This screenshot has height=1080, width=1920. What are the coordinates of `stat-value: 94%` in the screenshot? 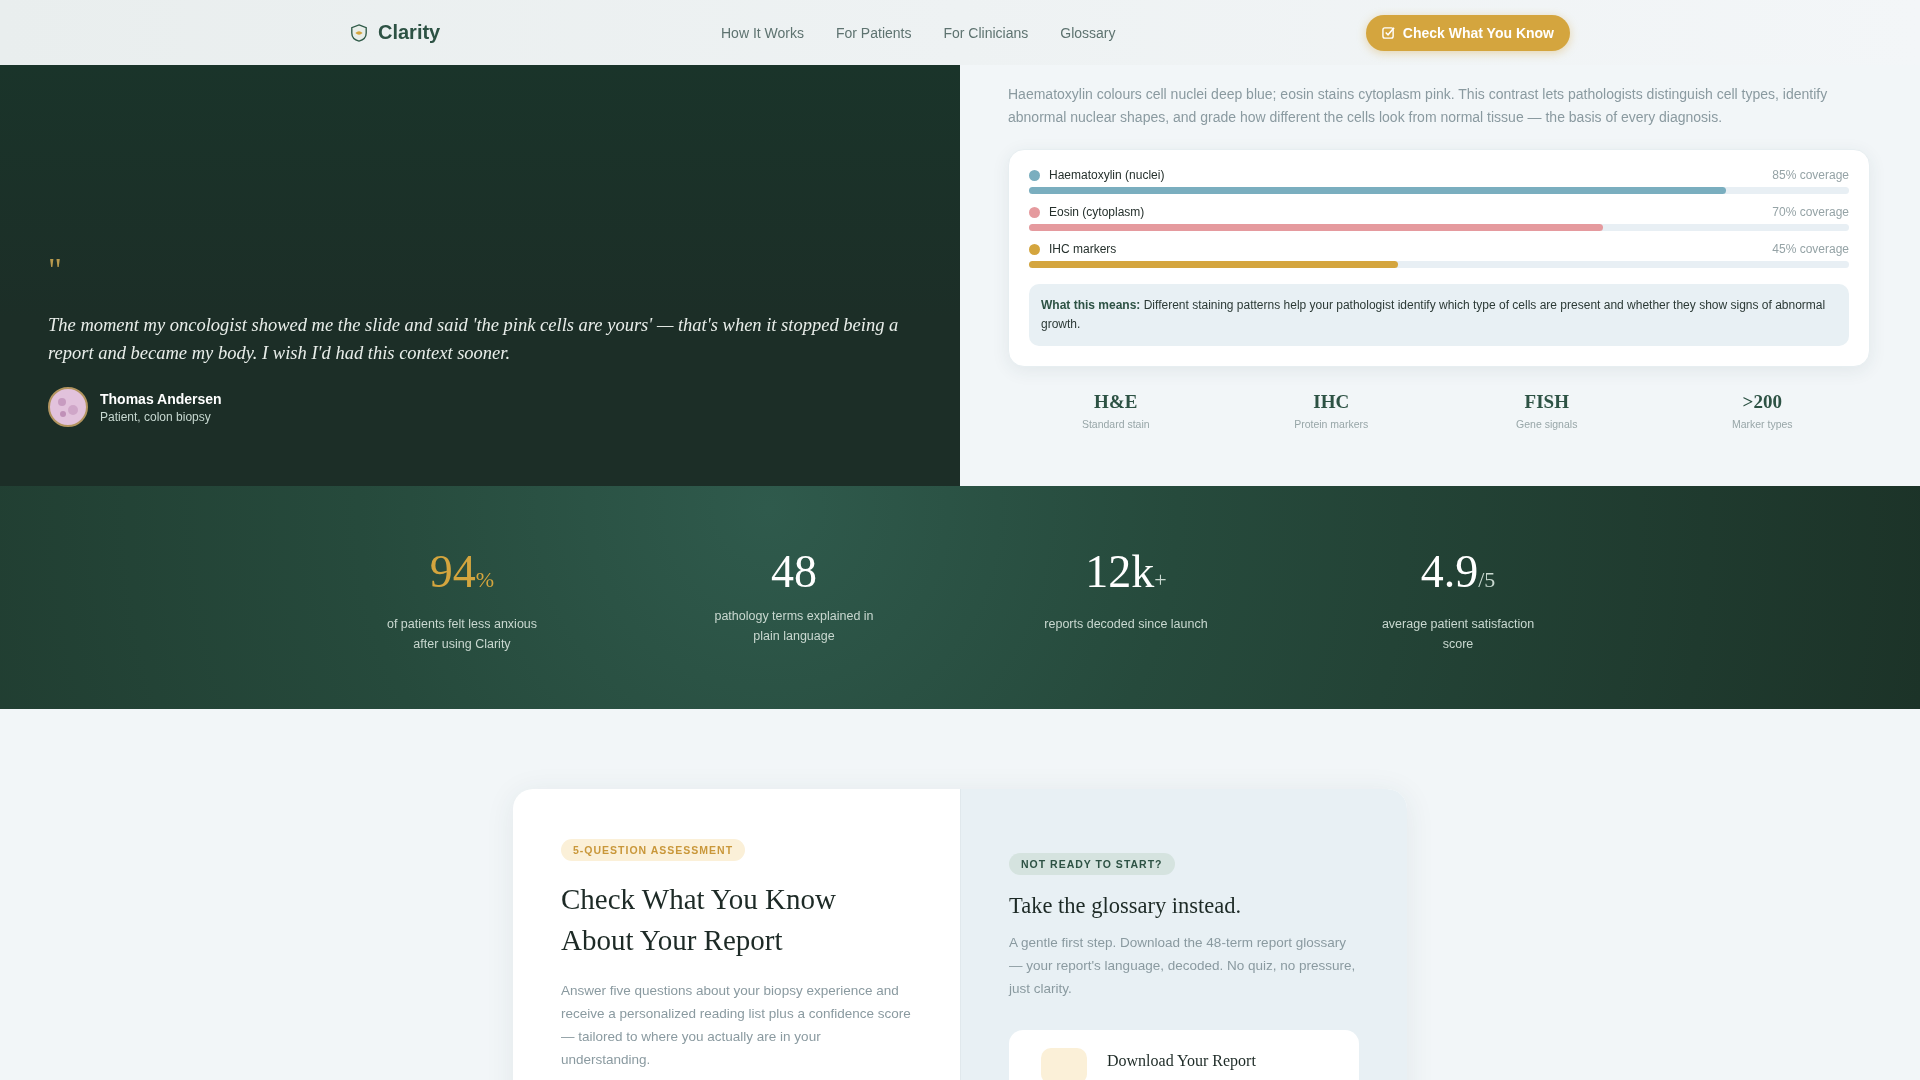 It's located at (462, 572).